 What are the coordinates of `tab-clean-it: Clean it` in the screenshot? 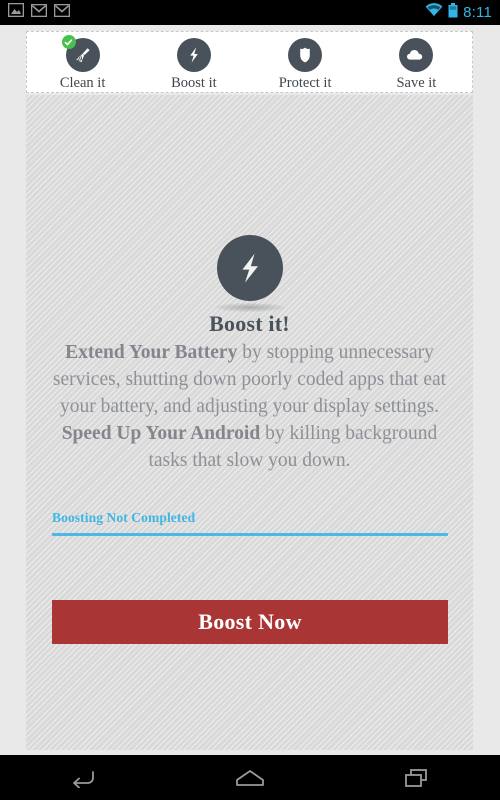 It's located at (82, 62).